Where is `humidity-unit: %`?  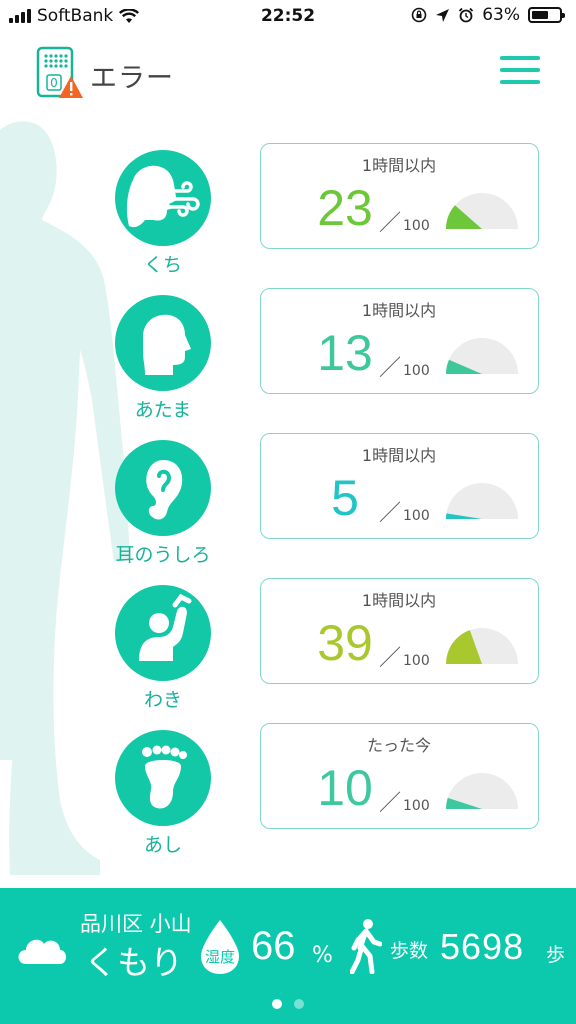 humidity-unit: % is located at coordinates (322, 955).